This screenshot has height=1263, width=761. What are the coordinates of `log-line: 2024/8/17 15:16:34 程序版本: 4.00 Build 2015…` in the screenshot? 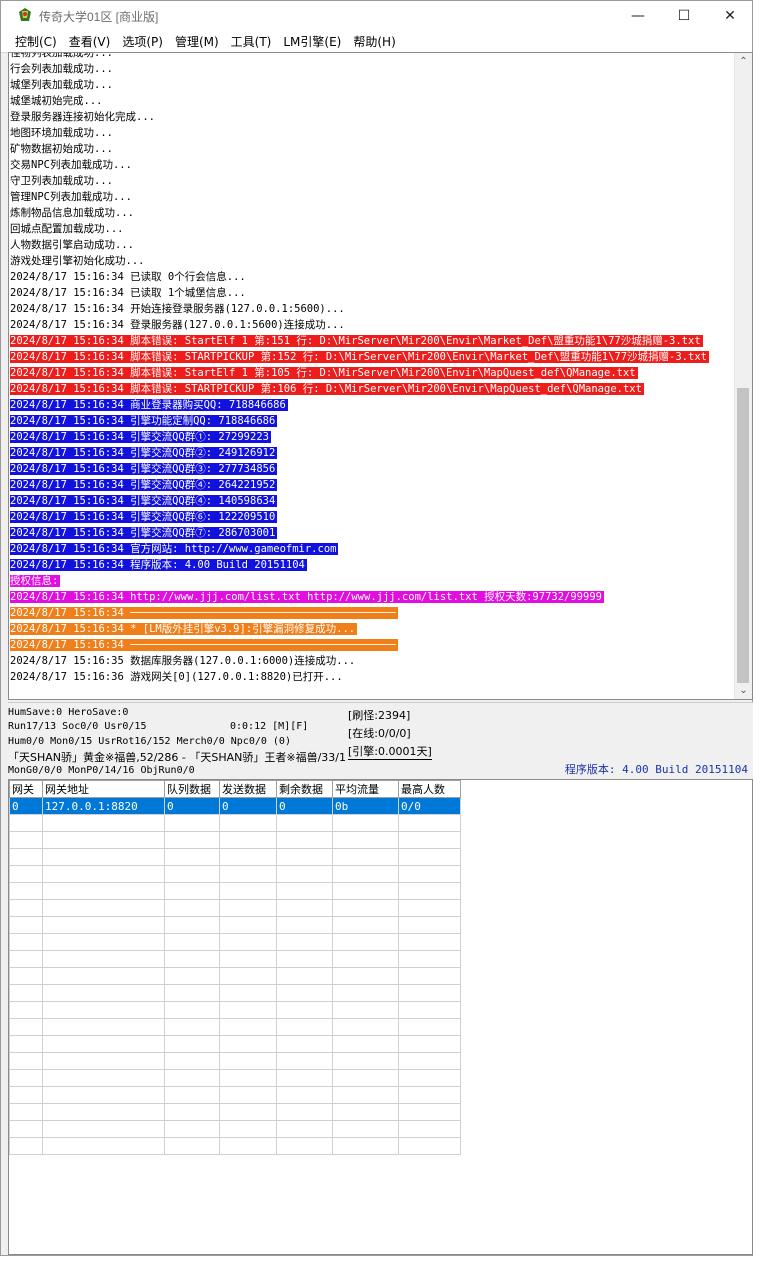 It's located at (374, 565).